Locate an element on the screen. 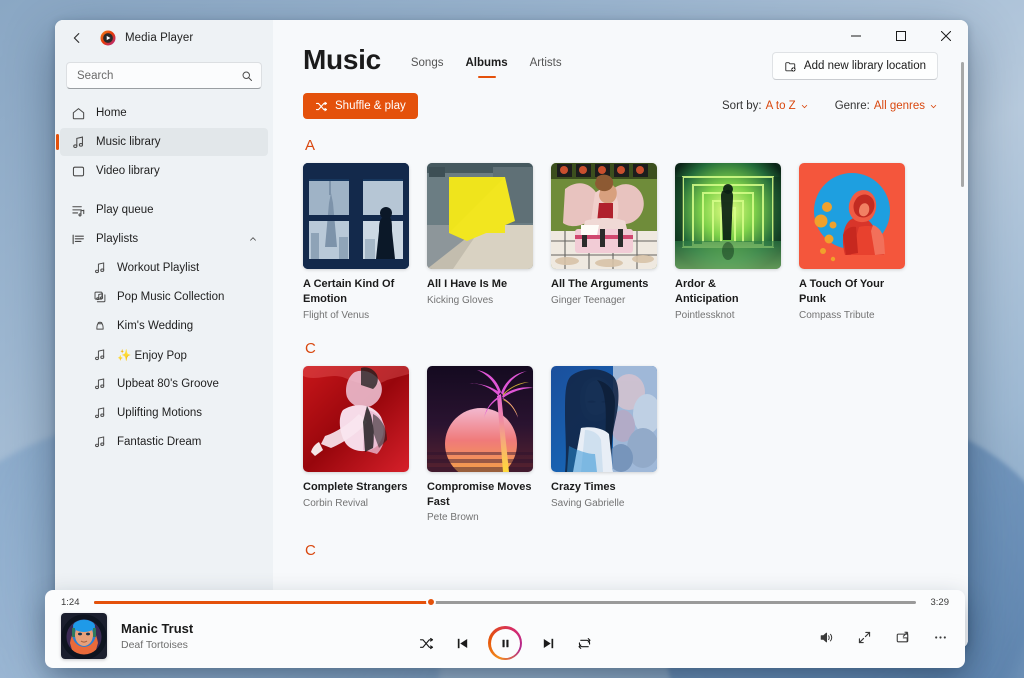 The width and height of the screenshot is (1024, 678). tab-songs: Songs is located at coordinates (427, 67).